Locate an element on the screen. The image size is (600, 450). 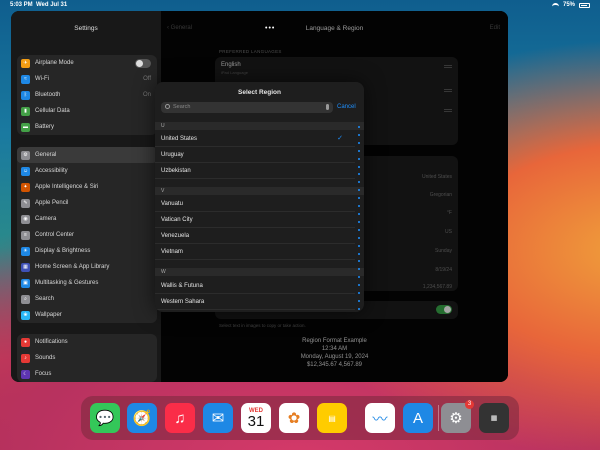
battery-icon is located at coordinates (584, 5).